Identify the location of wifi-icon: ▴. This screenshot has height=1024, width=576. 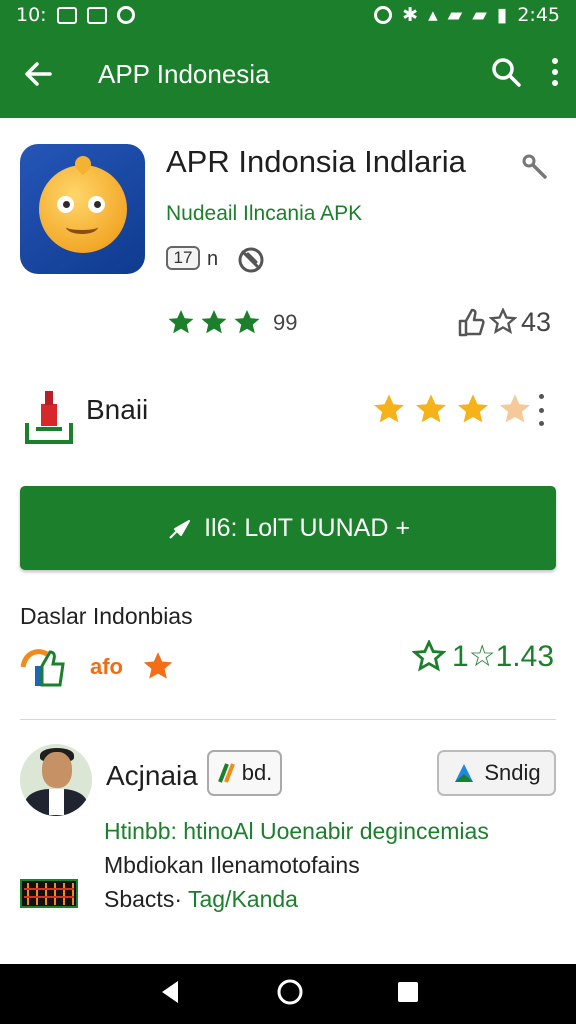
(433, 15).